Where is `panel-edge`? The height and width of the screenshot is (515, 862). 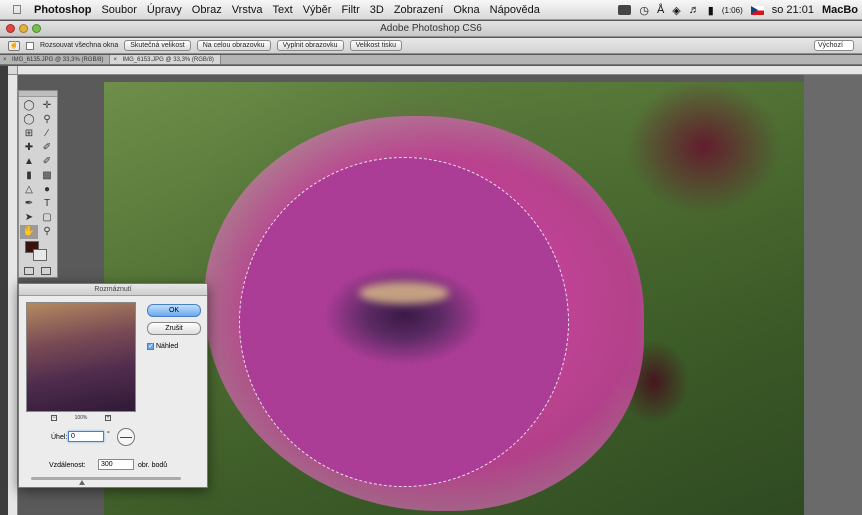 panel-edge is located at coordinates (4, 290).